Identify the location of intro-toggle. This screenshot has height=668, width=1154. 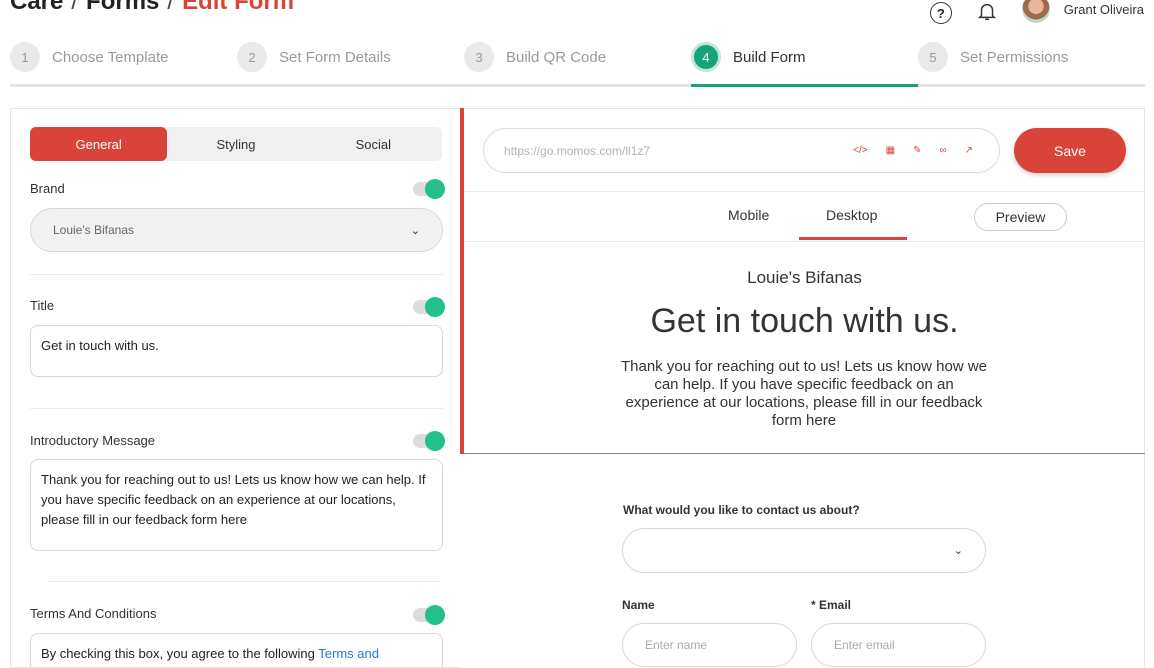
(429, 441).